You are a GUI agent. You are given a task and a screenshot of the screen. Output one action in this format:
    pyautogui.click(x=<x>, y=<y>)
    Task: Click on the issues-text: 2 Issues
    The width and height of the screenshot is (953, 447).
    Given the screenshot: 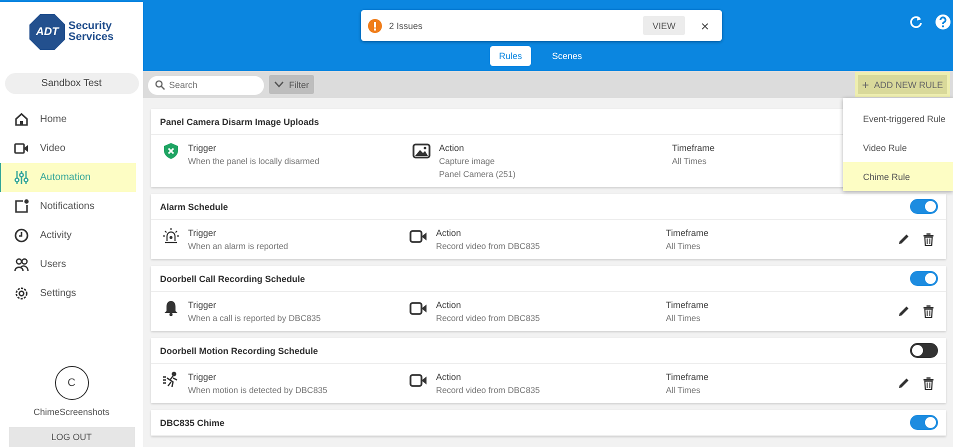 What is the action you would take?
    pyautogui.click(x=406, y=25)
    